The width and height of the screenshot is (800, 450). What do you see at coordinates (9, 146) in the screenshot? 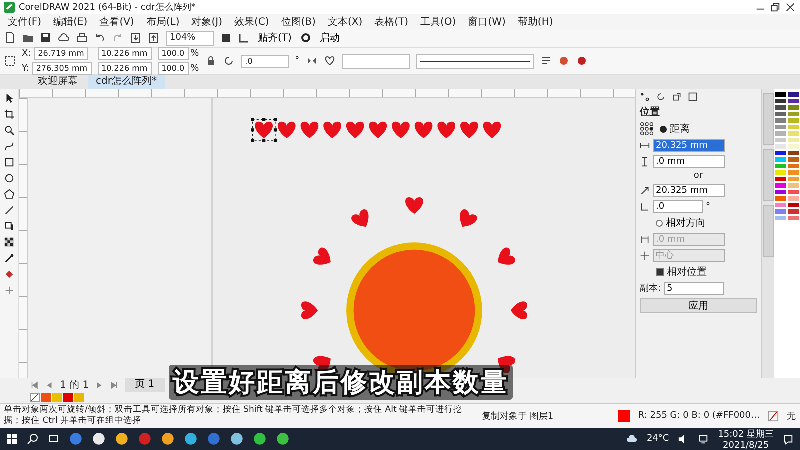
I see `curve-icon` at bounding box center [9, 146].